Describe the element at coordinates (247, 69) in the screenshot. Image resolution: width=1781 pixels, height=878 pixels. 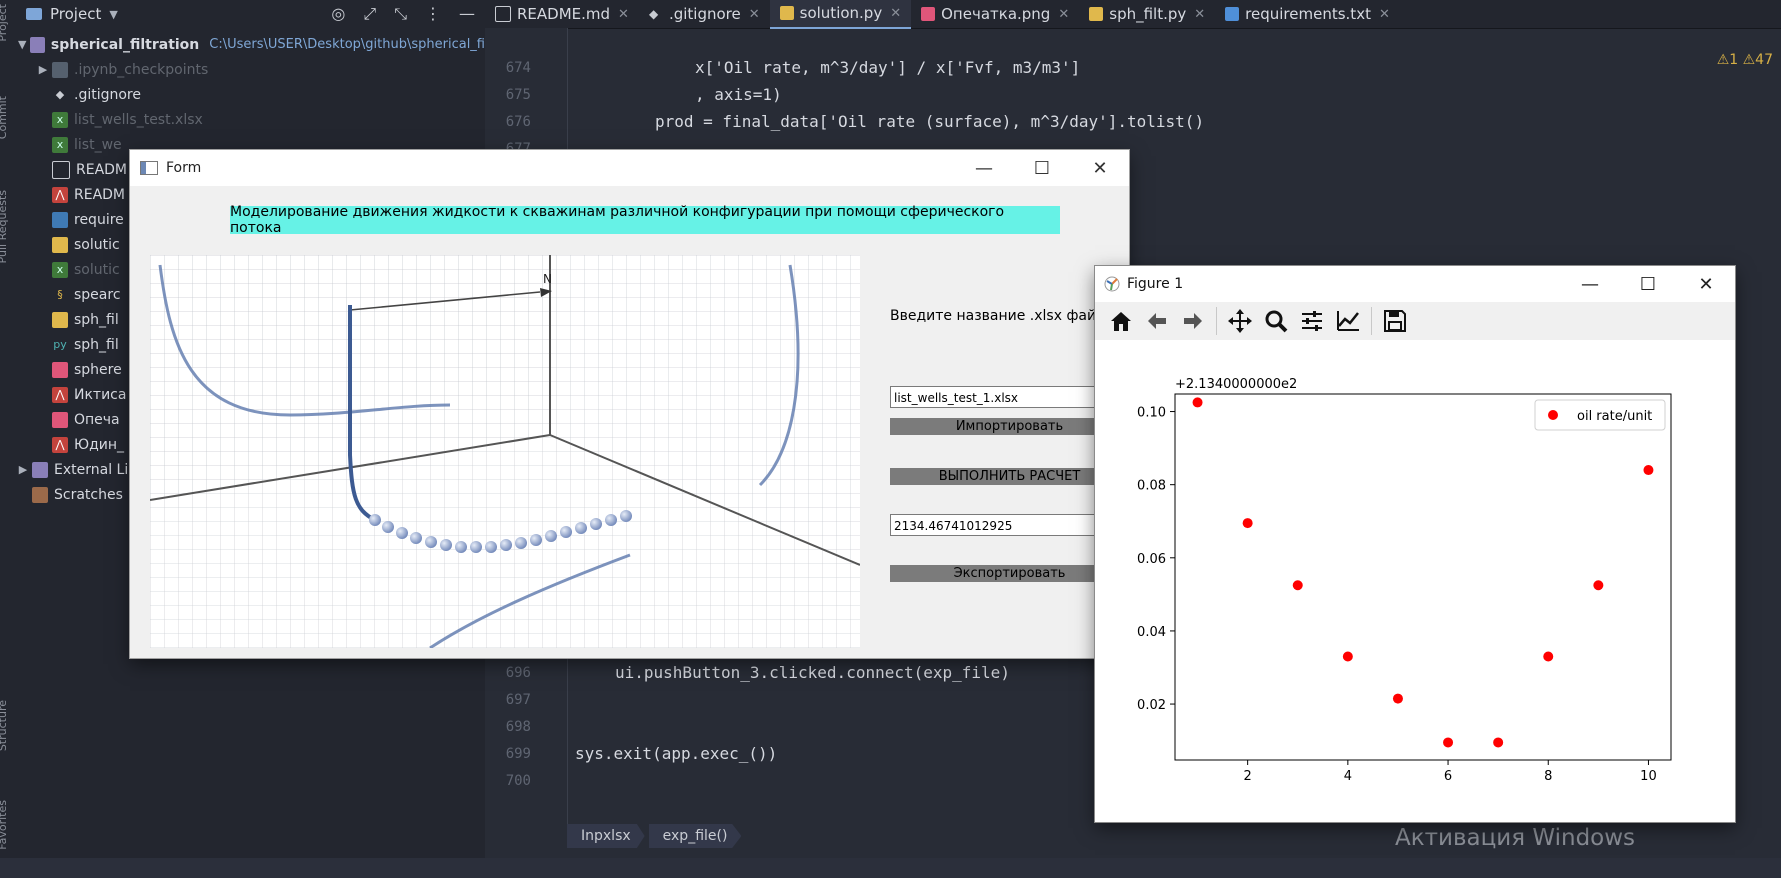
I see `tree-item: ▶ .ipynb_checkpoints` at that location.